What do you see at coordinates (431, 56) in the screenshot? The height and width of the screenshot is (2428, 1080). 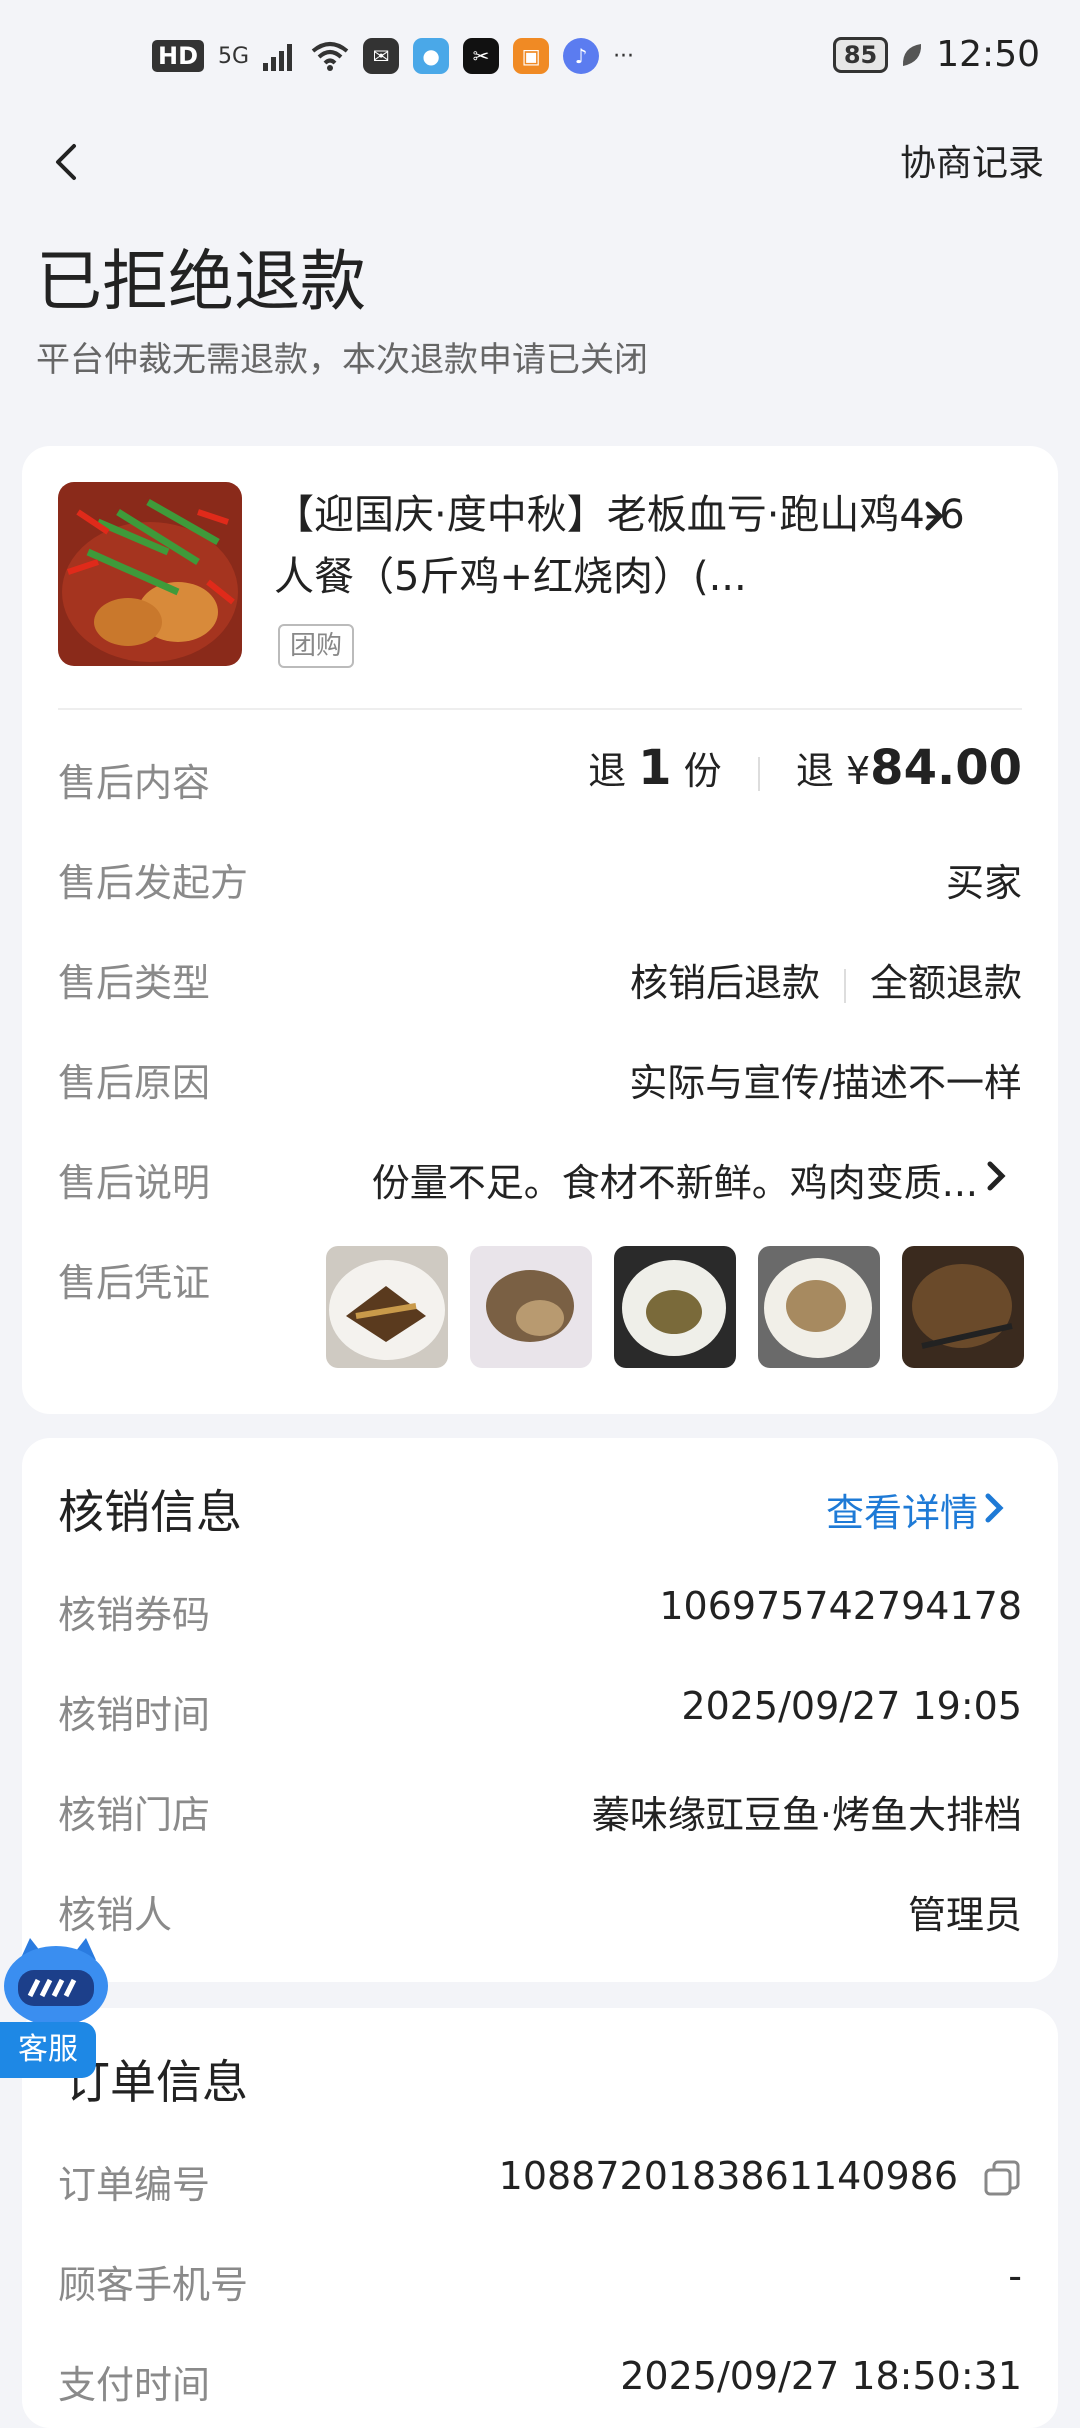 I see `app-icon-blue: ●` at bounding box center [431, 56].